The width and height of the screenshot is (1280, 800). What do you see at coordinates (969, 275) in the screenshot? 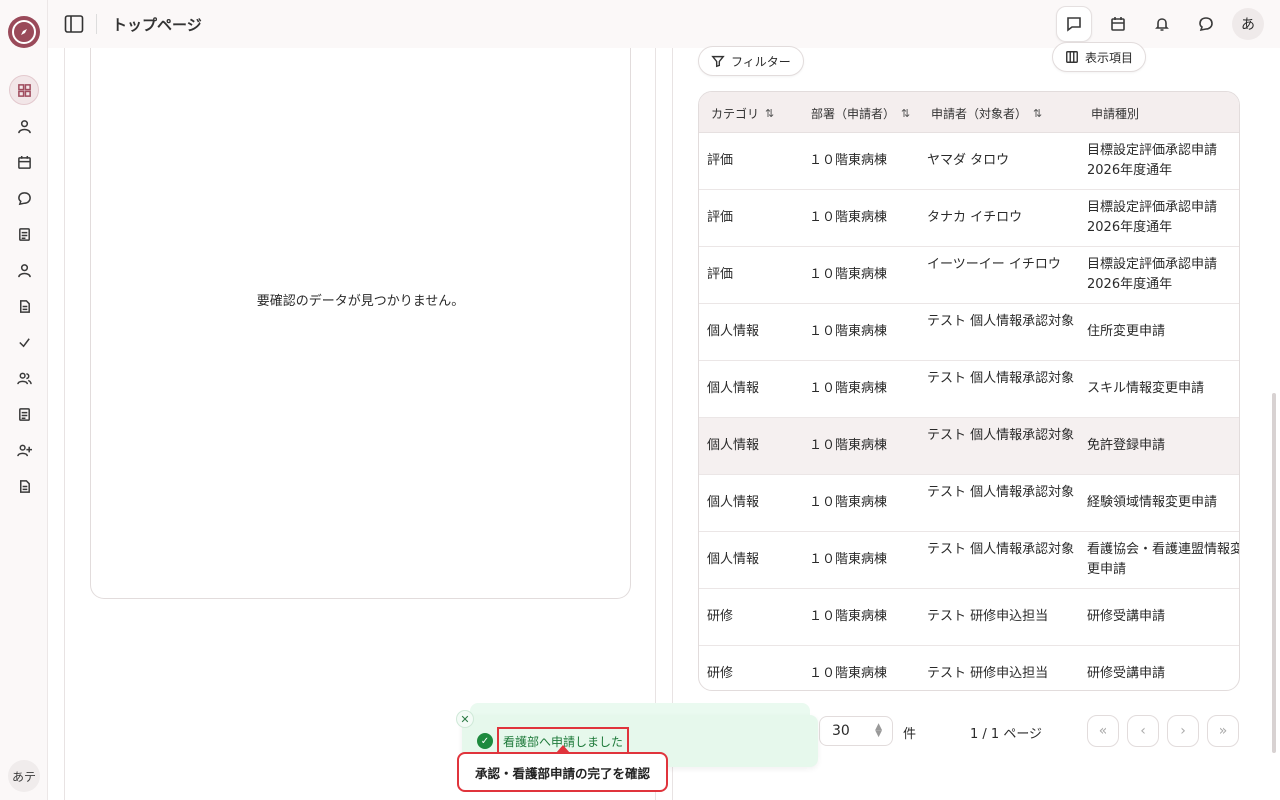
I see `table-row: 評価 １０階東病棟 イーツーイー イチロウ 目標設定評価承認申請 2026年度通年` at bounding box center [969, 275].